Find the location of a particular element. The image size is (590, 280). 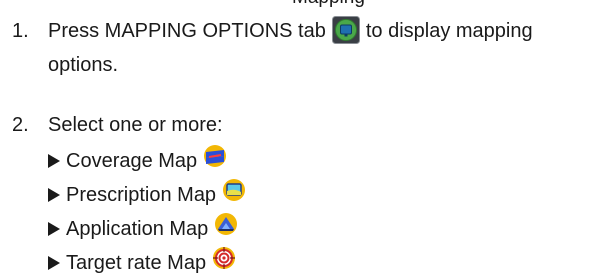

option-target-rate-map: Target rate Map is located at coordinates (142, 262).